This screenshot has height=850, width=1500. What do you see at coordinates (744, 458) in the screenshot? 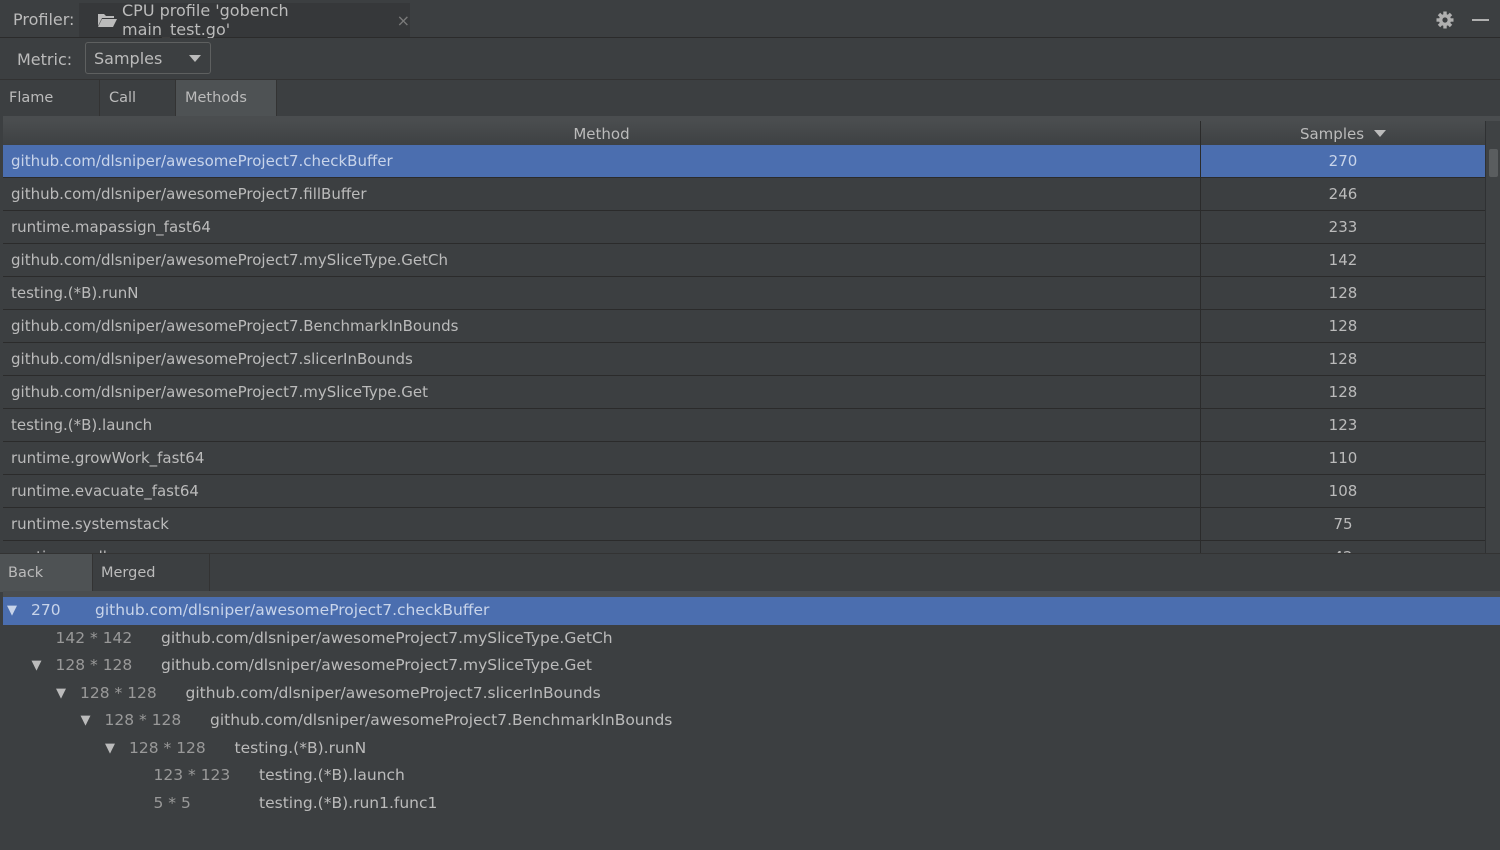
I see `table-row: runtime.growWork_fast64 110` at bounding box center [744, 458].